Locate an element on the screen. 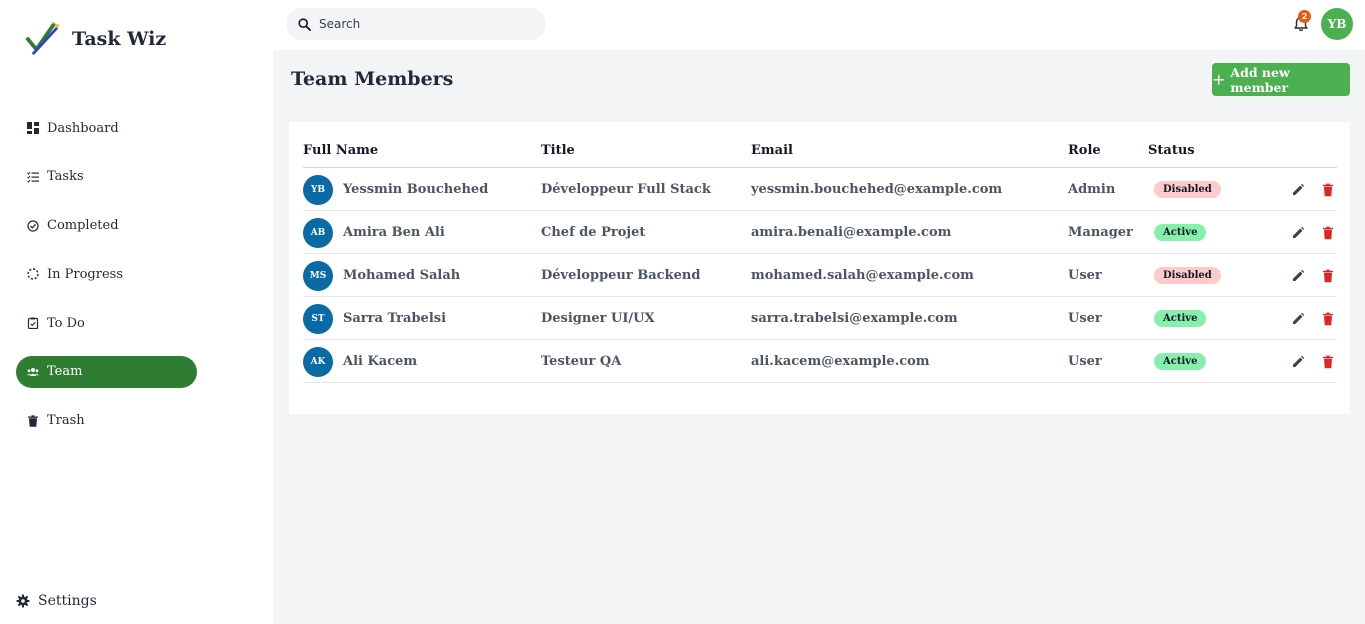 This screenshot has width=1365, height=624. page-title: Team Members is located at coordinates (372, 79).